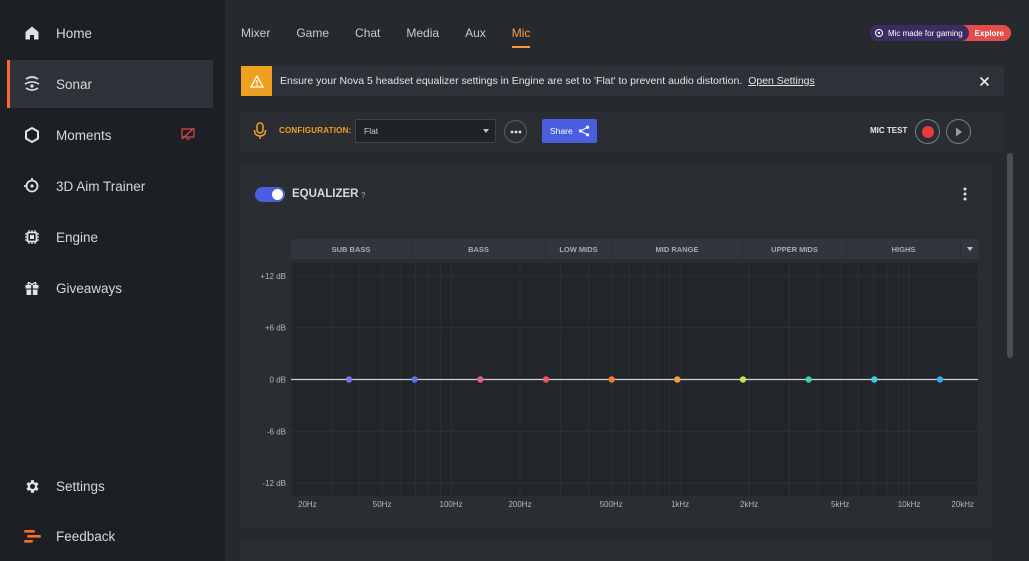 The height and width of the screenshot is (561, 1029). Describe the element at coordinates (307, 504) in the screenshot. I see `freq-tick-label: 20Hz` at that location.